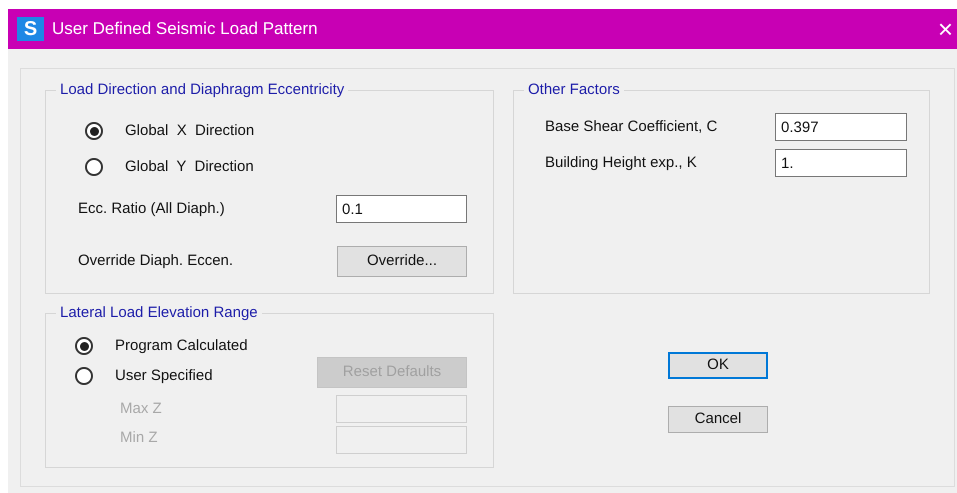  I want to click on field-label: Base Shear Coefficient, C, so click(631, 126).